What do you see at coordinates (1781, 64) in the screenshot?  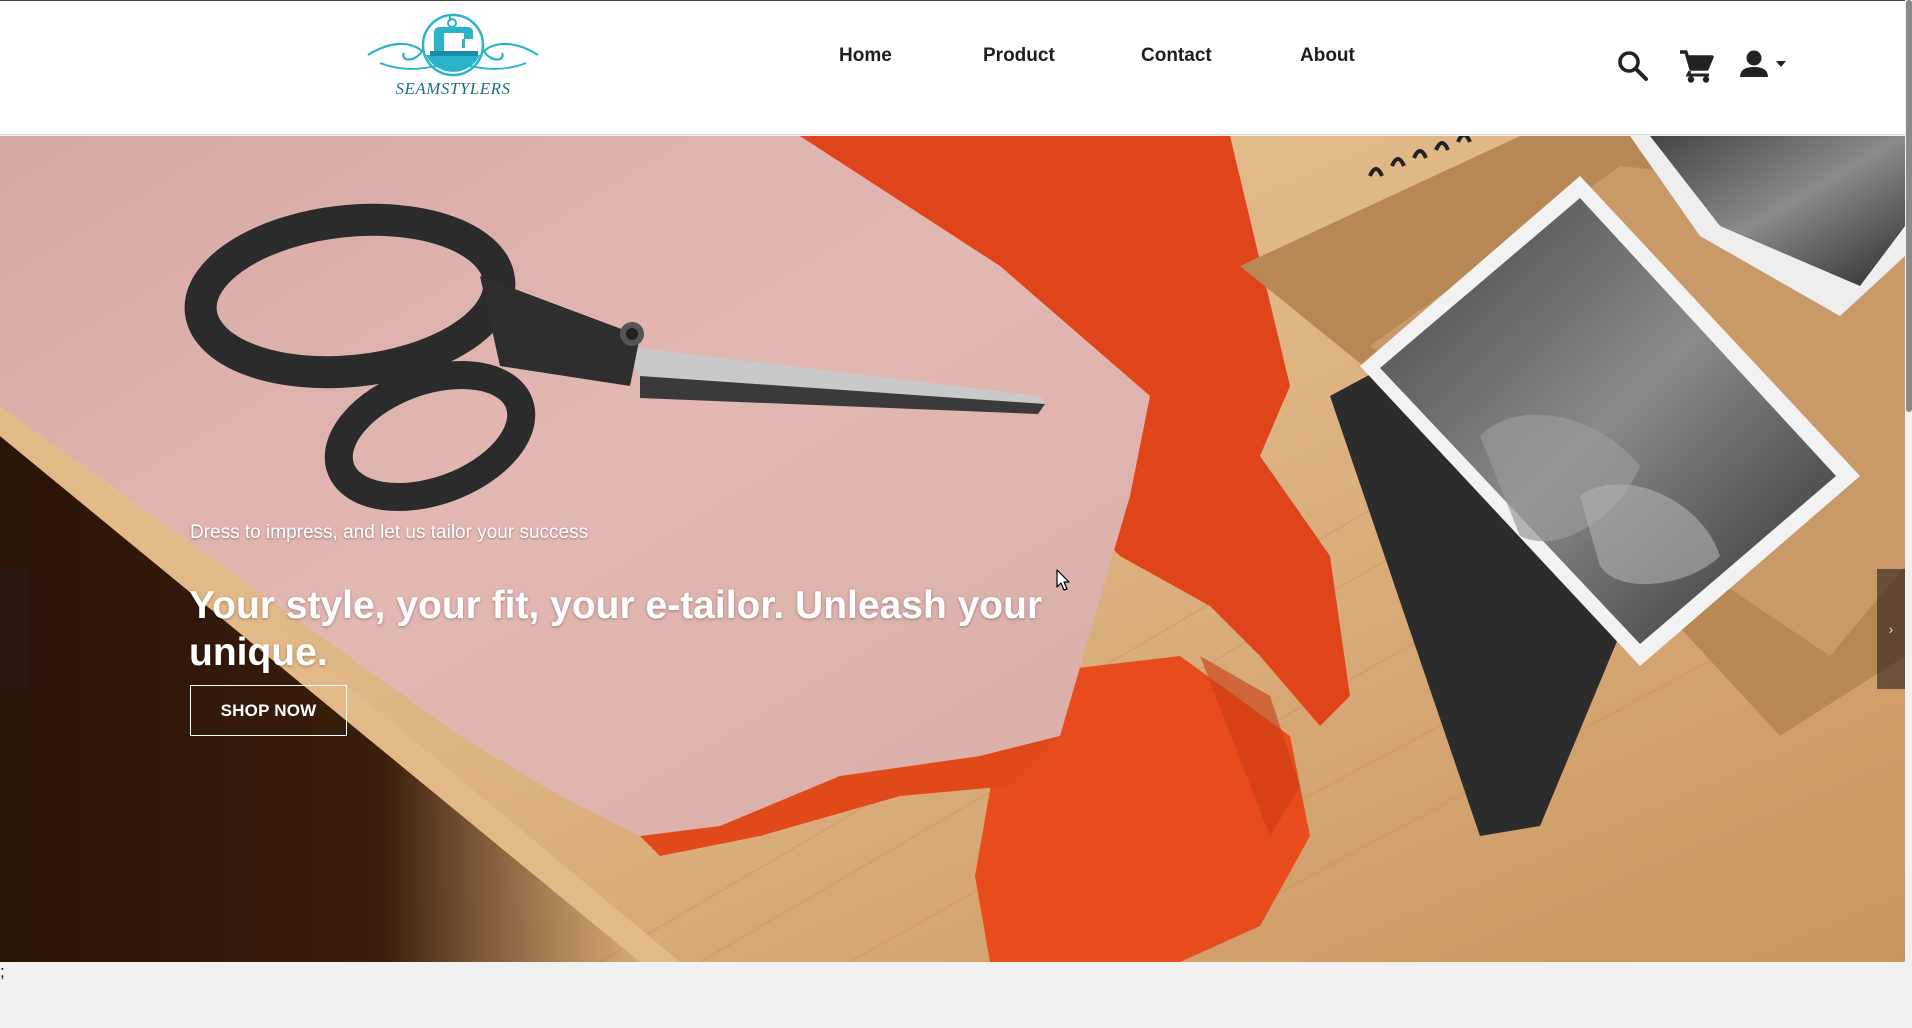 I see `caret-down-icon` at bounding box center [1781, 64].